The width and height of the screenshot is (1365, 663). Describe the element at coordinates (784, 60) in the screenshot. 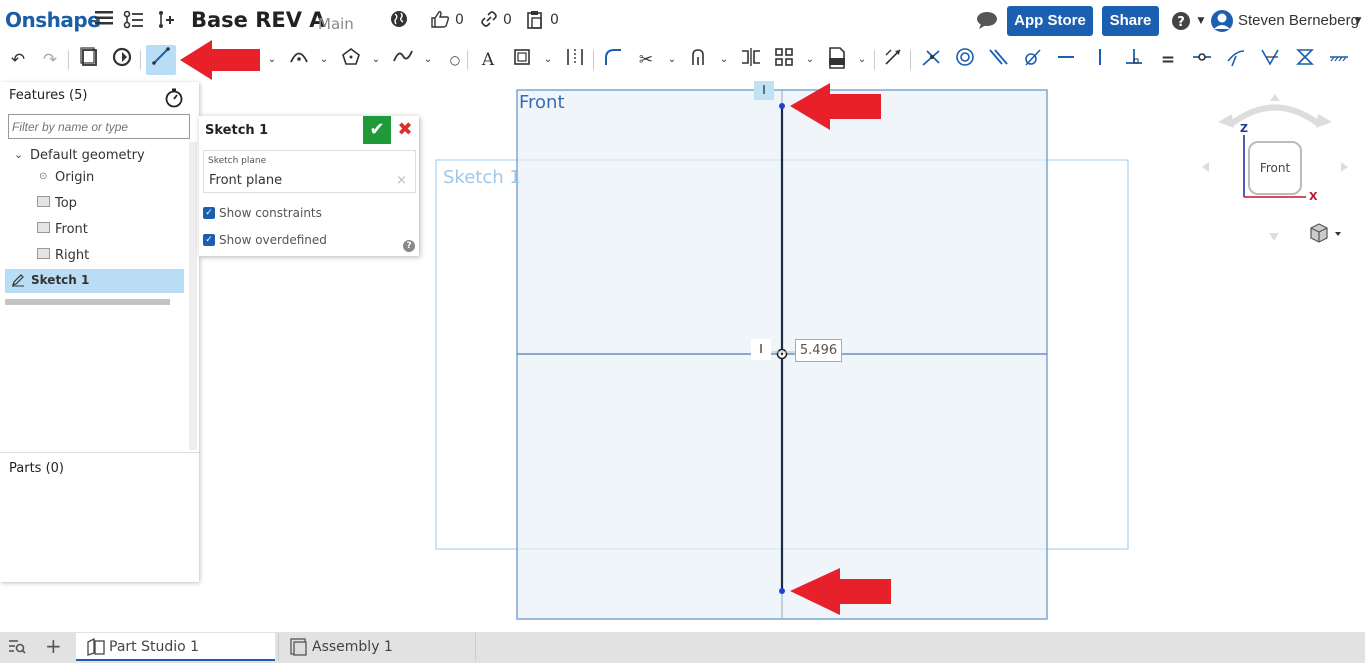

I see `pattern-icon` at that location.